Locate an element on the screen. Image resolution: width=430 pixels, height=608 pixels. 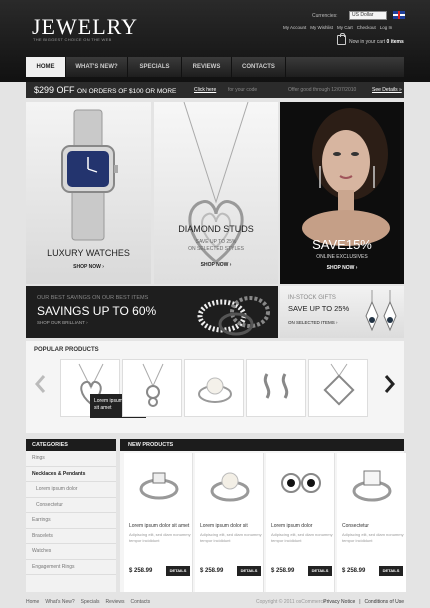
footer-specials-link: Specials is located at coordinates (90, 602).